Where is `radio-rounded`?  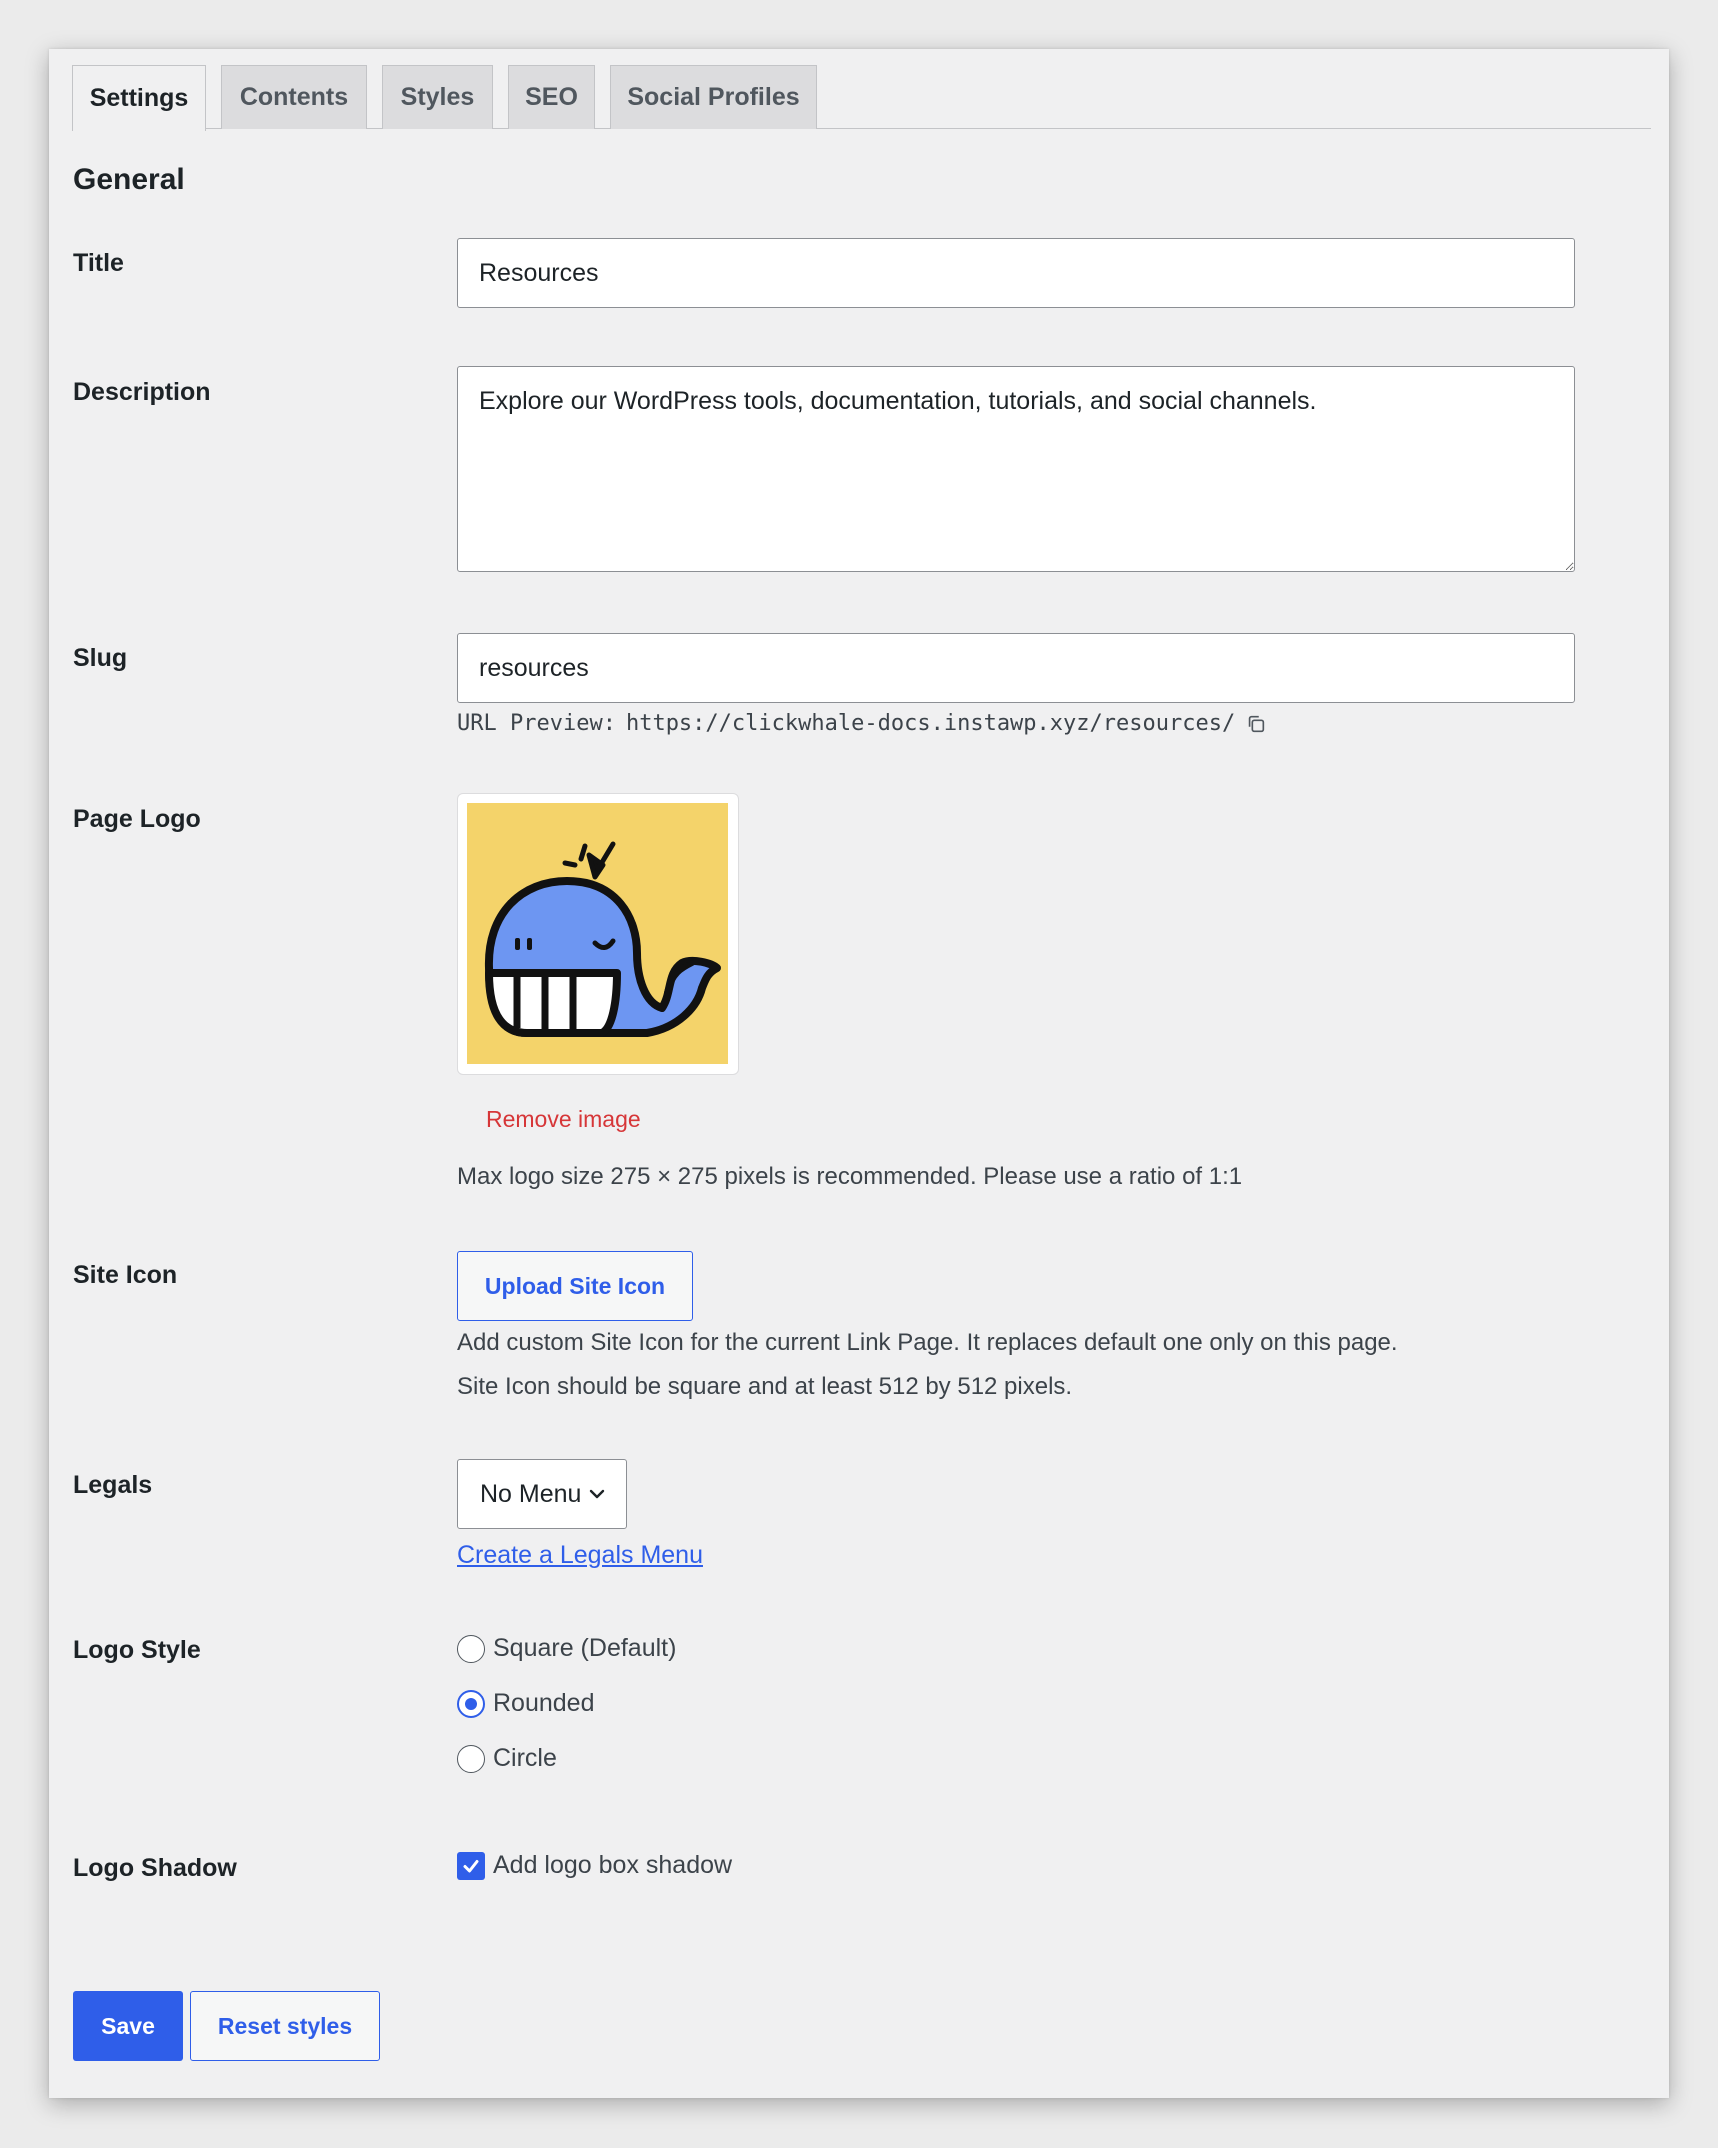
radio-rounded is located at coordinates (471, 1703).